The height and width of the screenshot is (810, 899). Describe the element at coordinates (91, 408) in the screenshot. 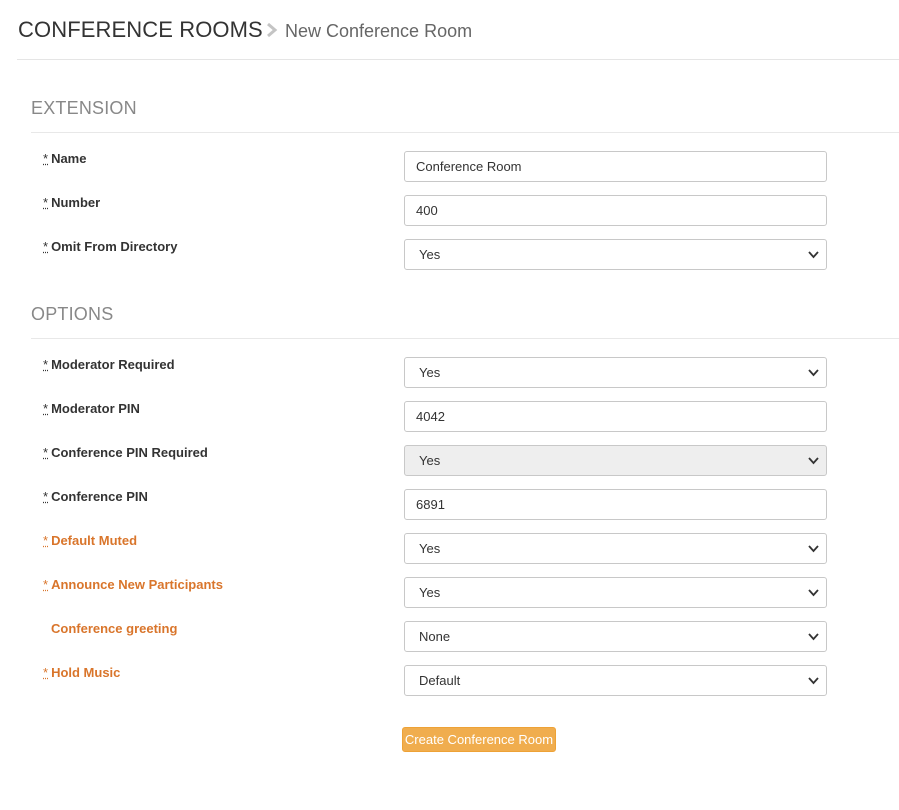

I see `label-moderator-pin: * Moderator PIN` at that location.